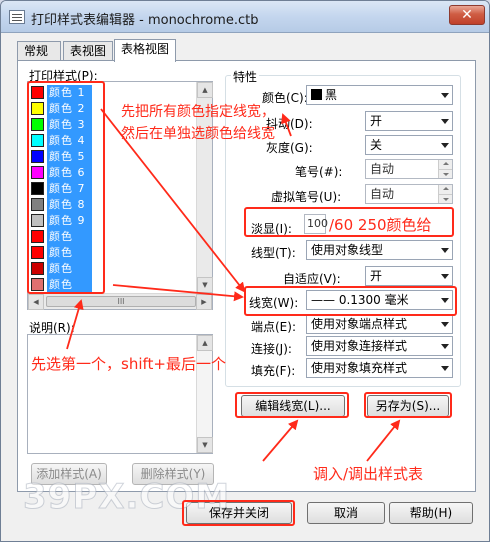 The image size is (490, 542). I want to click on adaptive-select: 开, so click(409, 276).